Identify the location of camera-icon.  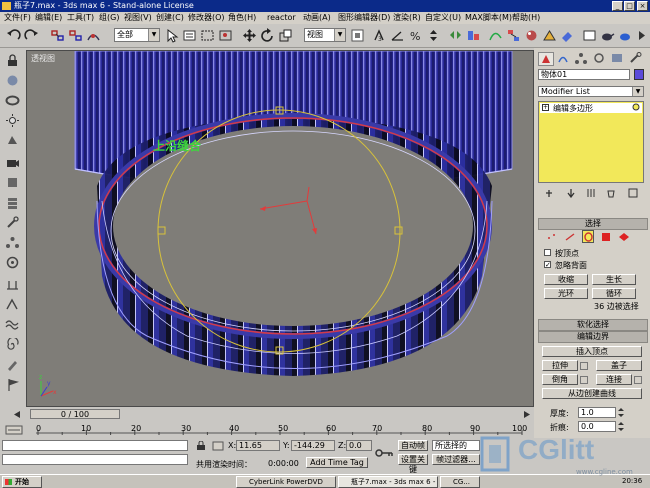
(12, 162).